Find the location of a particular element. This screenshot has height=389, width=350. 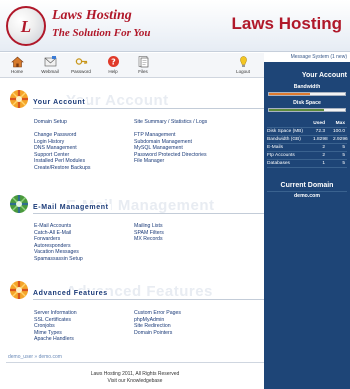

domain-divider is located at coordinates (307, 191).